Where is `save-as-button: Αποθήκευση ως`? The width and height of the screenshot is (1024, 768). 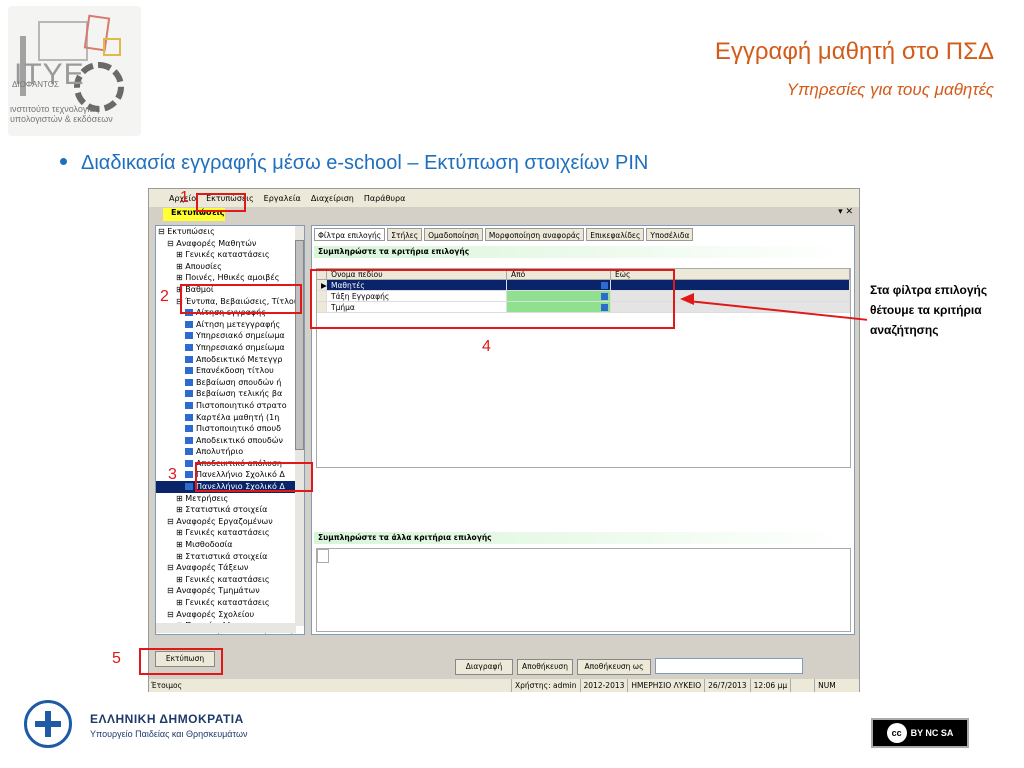 save-as-button: Αποθήκευση ως is located at coordinates (614, 667).